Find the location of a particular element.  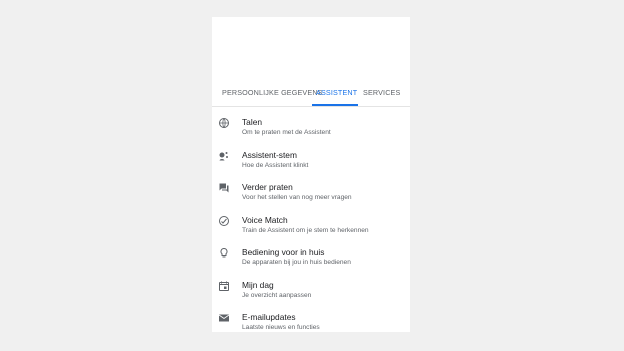

list-item-subtitle: Je overzicht aanpassen is located at coordinates (277, 295).